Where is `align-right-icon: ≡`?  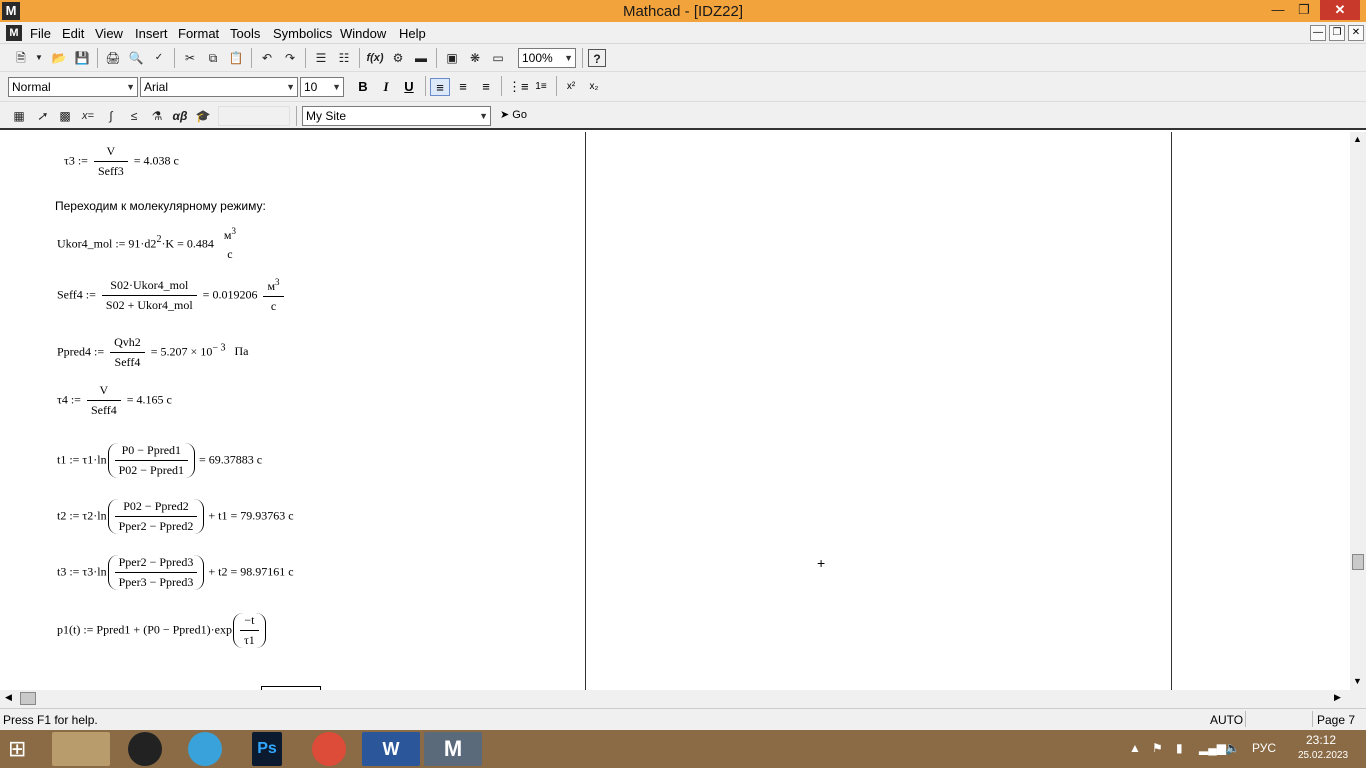
align-right-icon: ≡ is located at coordinates (486, 87).